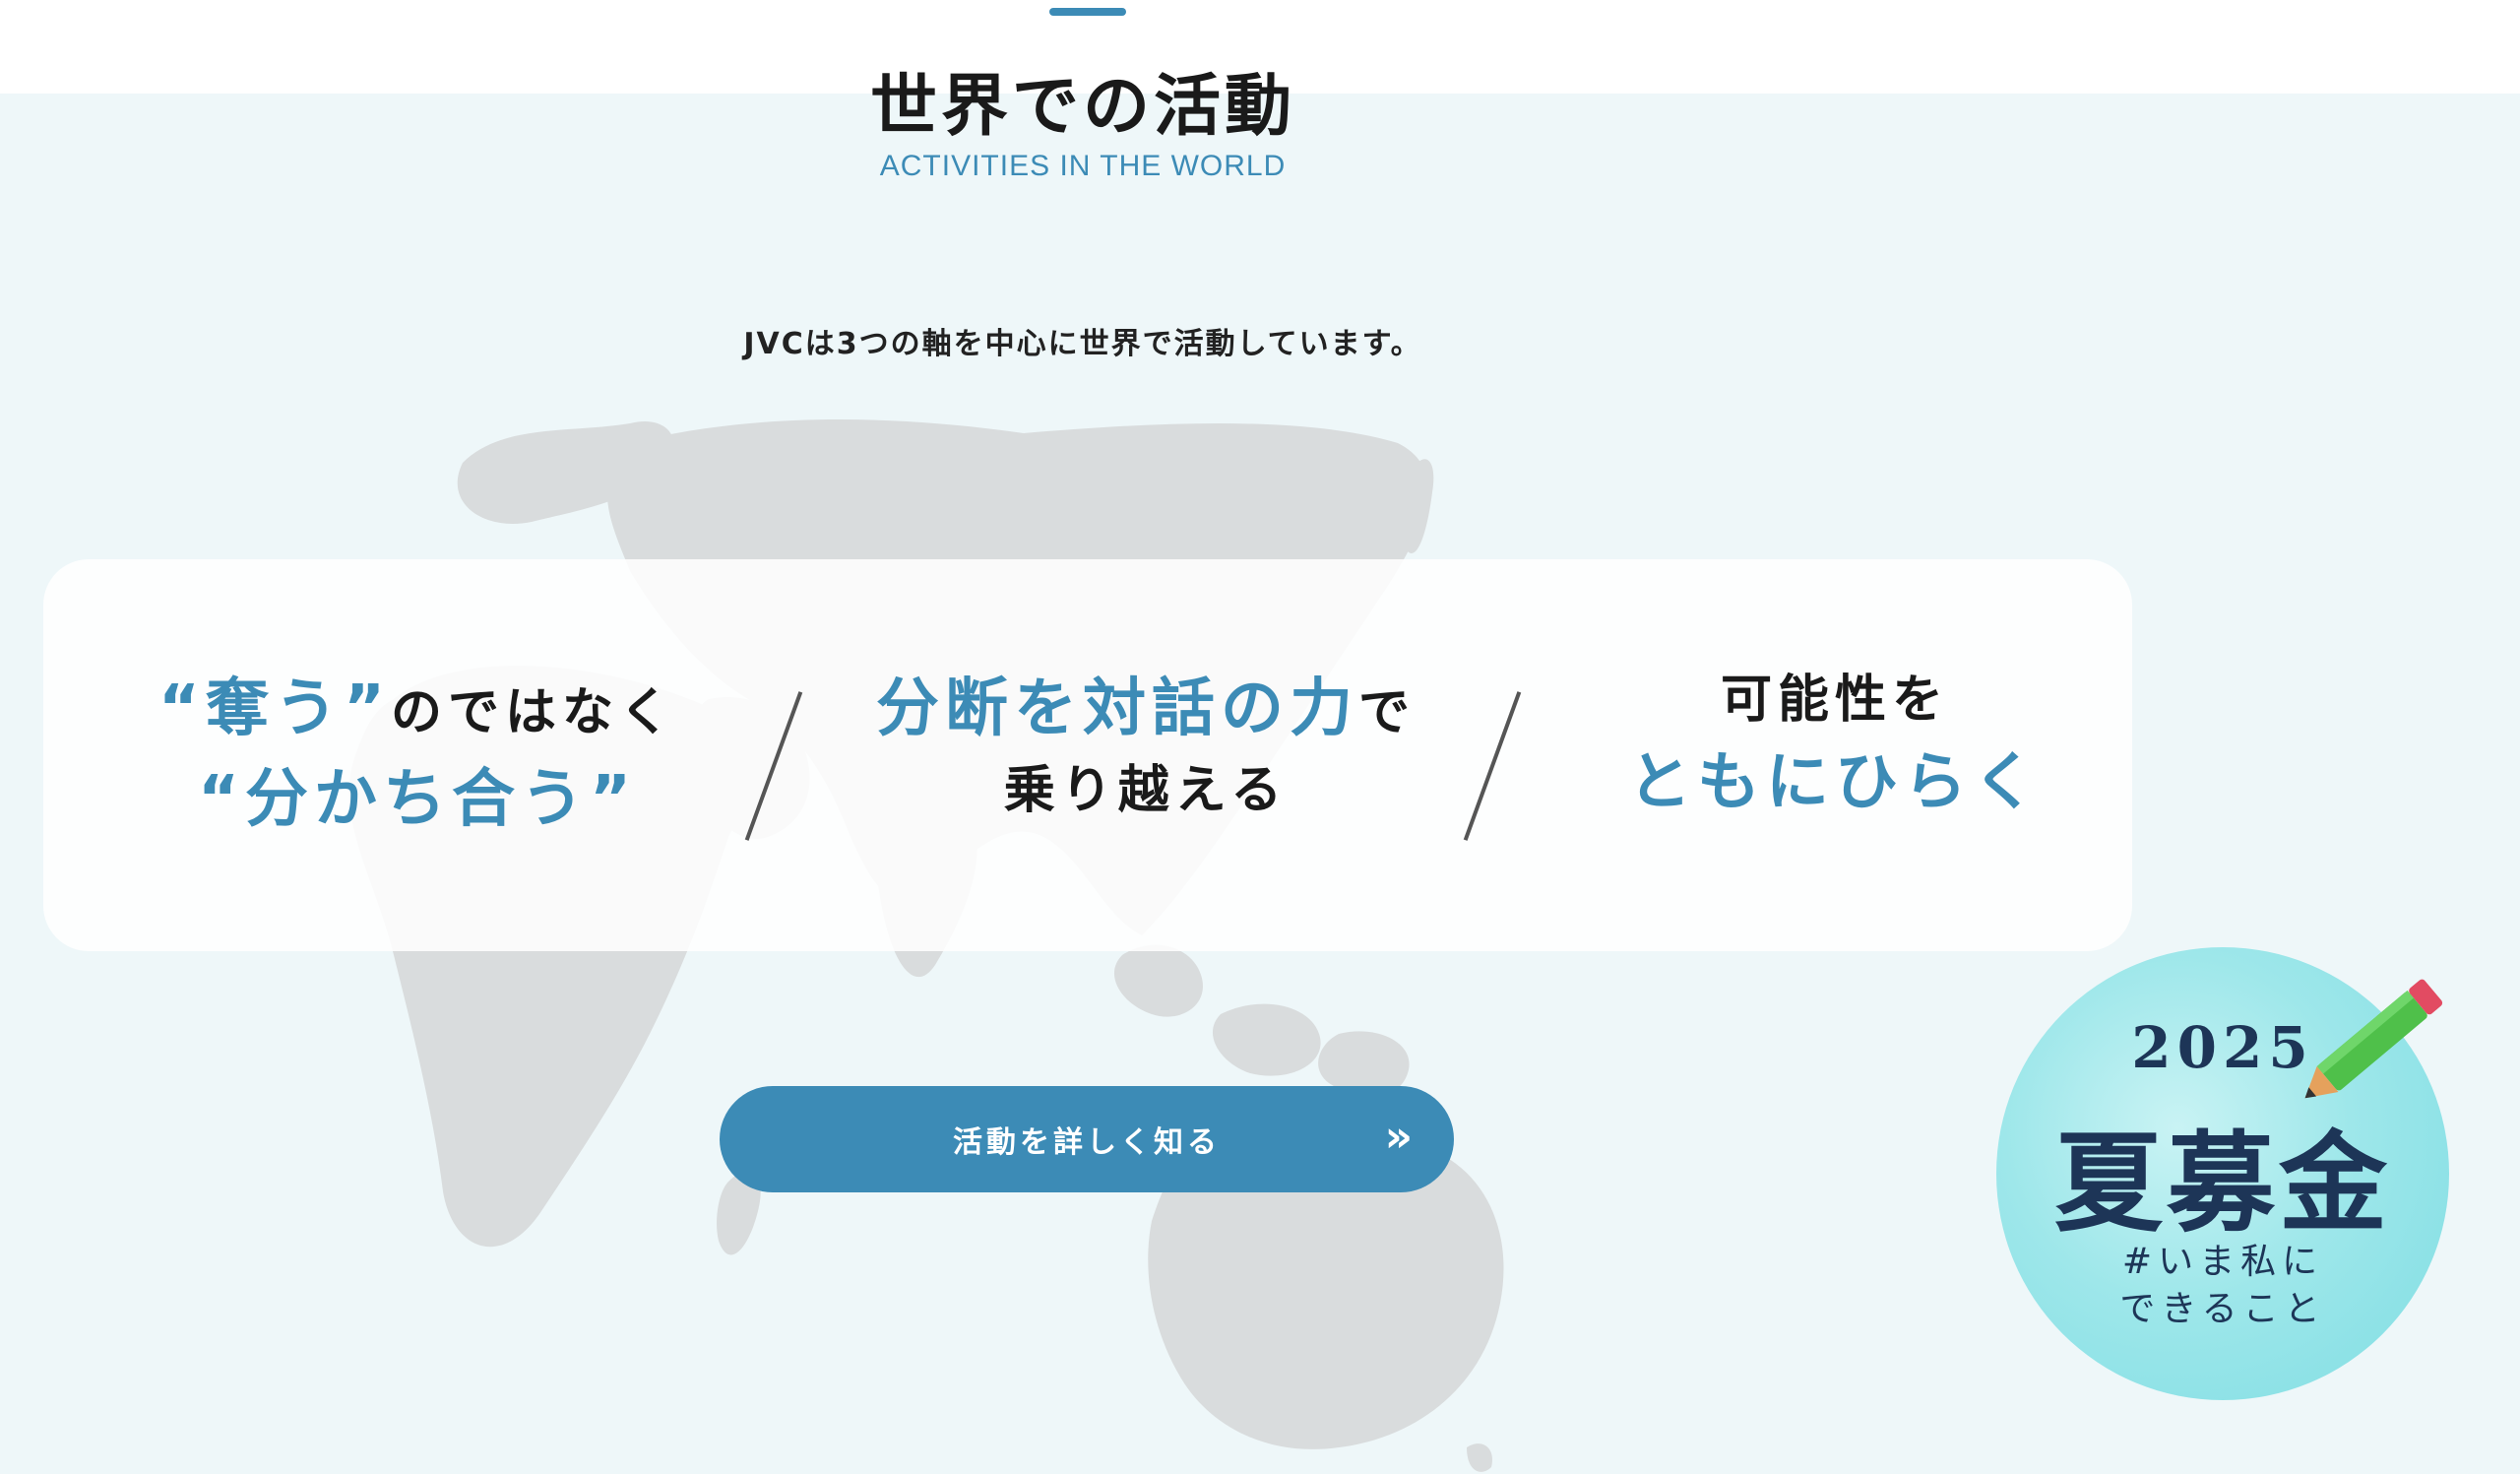 Image resolution: width=2520 pixels, height=1474 pixels. Describe the element at coordinates (2373, 1039) in the screenshot. I see `pencil-icon` at that location.